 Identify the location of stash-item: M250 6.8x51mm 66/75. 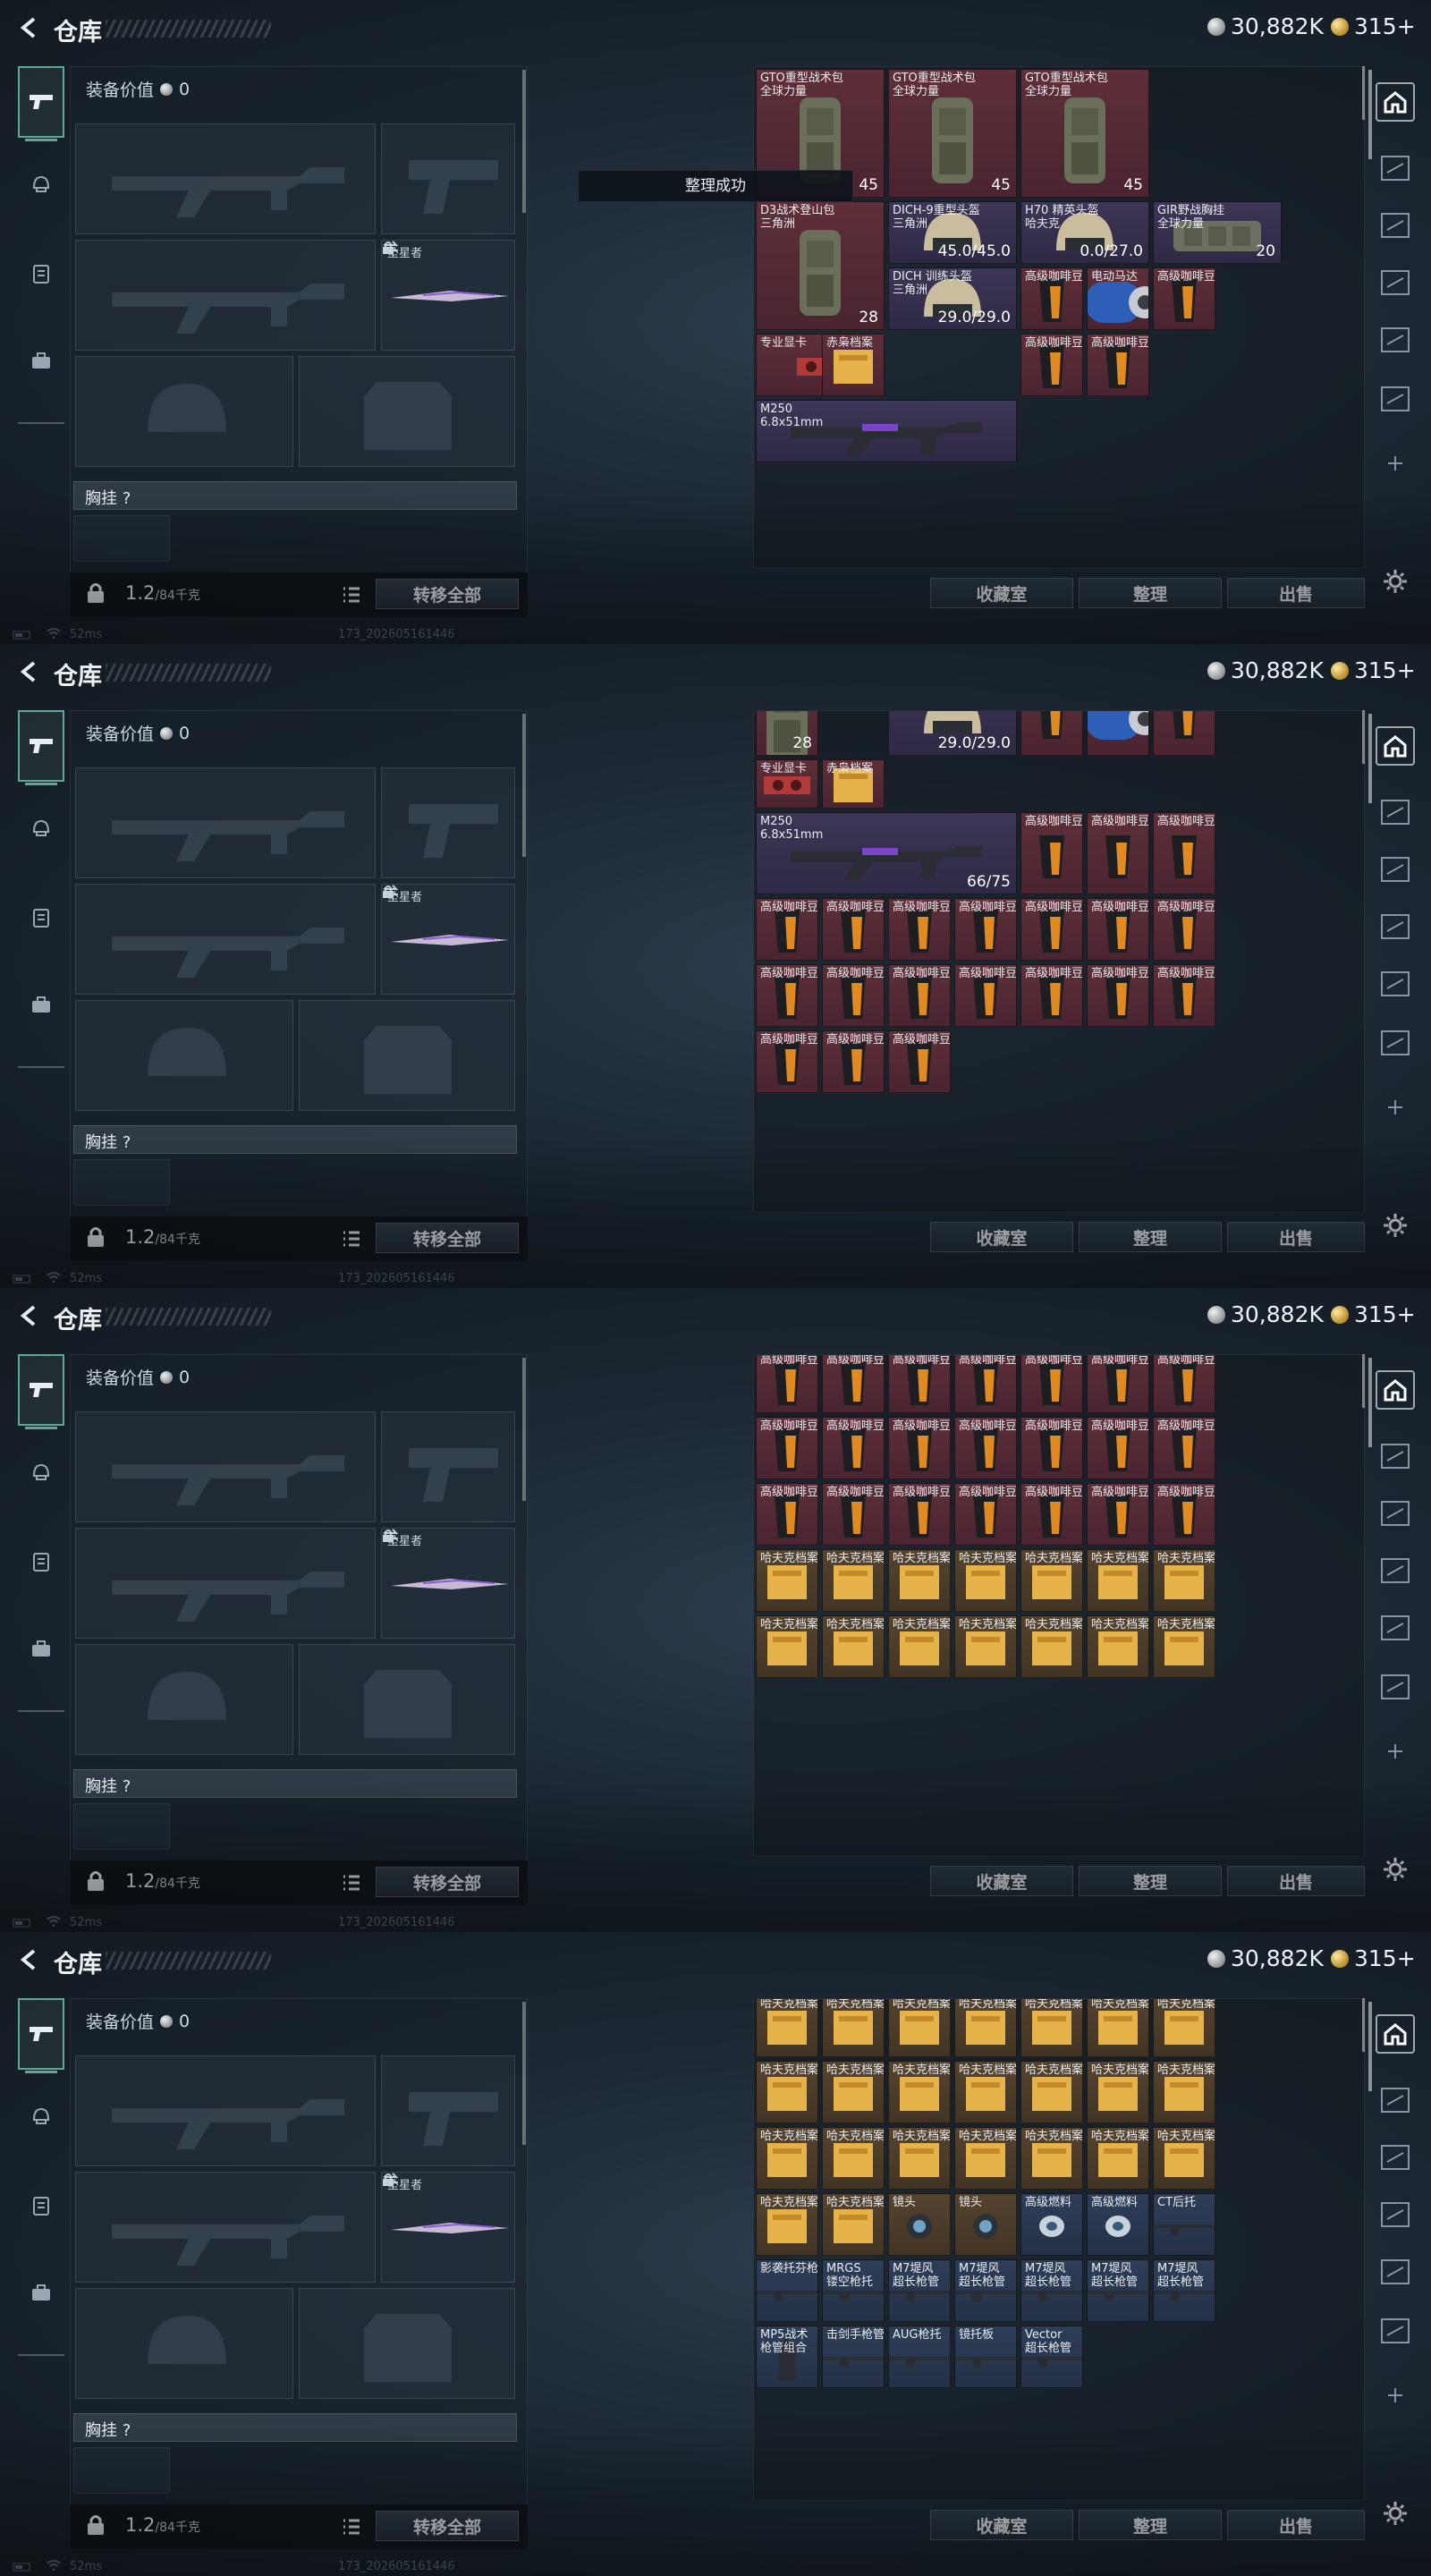
(887, 853).